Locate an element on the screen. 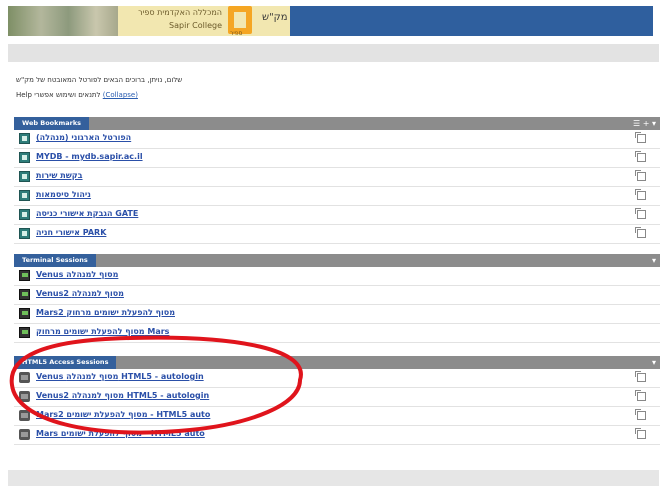  bookmark-link: בקשת שירות is located at coordinates (59, 175).